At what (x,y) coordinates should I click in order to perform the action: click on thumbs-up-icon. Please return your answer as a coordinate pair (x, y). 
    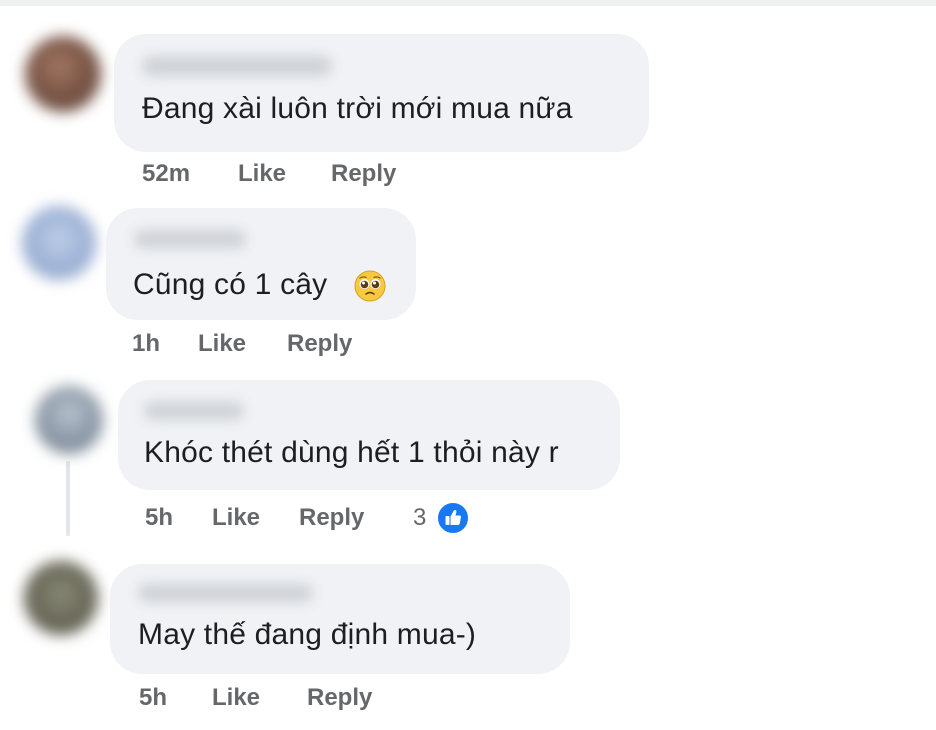
    Looking at the image, I should click on (453, 517).